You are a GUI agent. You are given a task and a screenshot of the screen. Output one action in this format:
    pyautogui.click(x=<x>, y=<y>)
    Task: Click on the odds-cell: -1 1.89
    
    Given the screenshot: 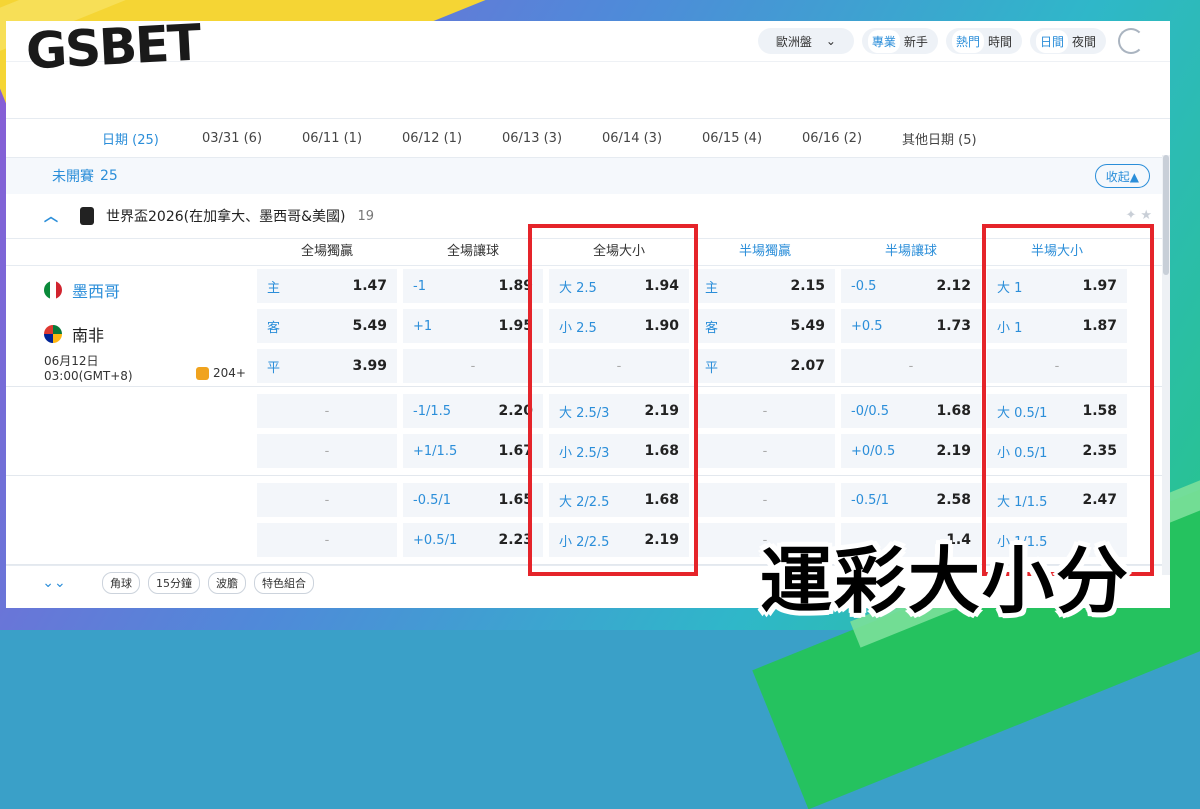 What is the action you would take?
    pyautogui.click(x=473, y=286)
    